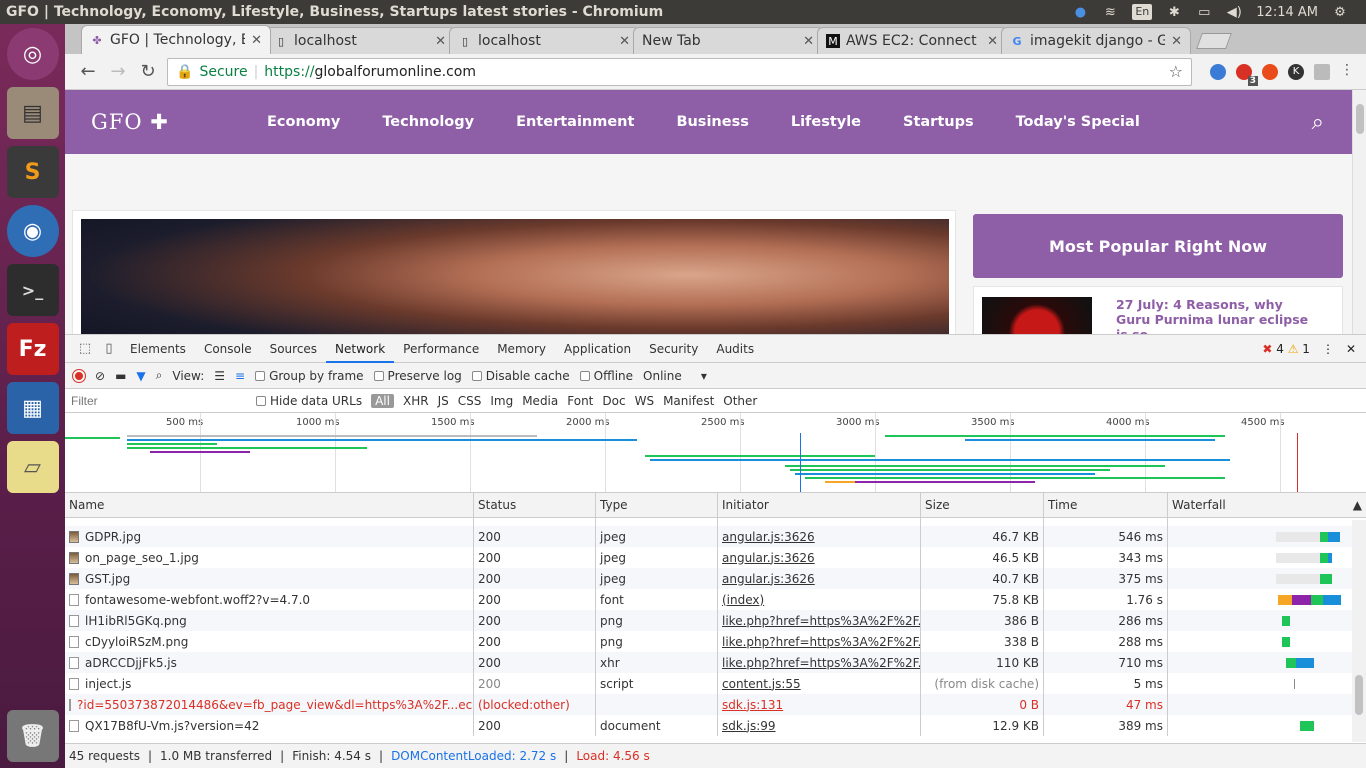  What do you see at coordinates (1110, 12) in the screenshot?
I see `wifi-icon: ≋` at bounding box center [1110, 12].